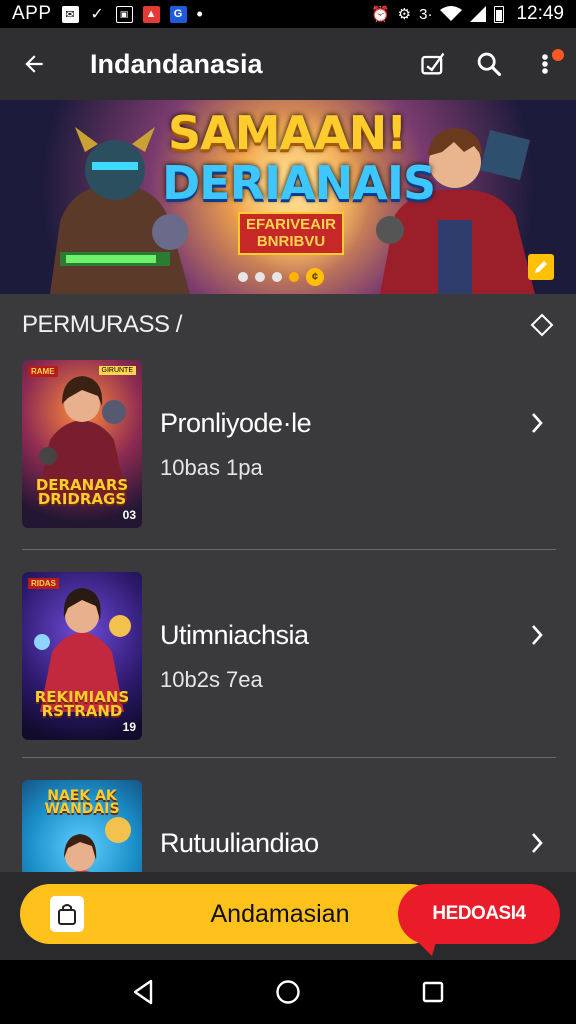 The width and height of the screenshot is (576, 1024). What do you see at coordinates (467, 14) in the screenshot?
I see `status-right: ⏰ ⚙ 3· 12:49` at bounding box center [467, 14].